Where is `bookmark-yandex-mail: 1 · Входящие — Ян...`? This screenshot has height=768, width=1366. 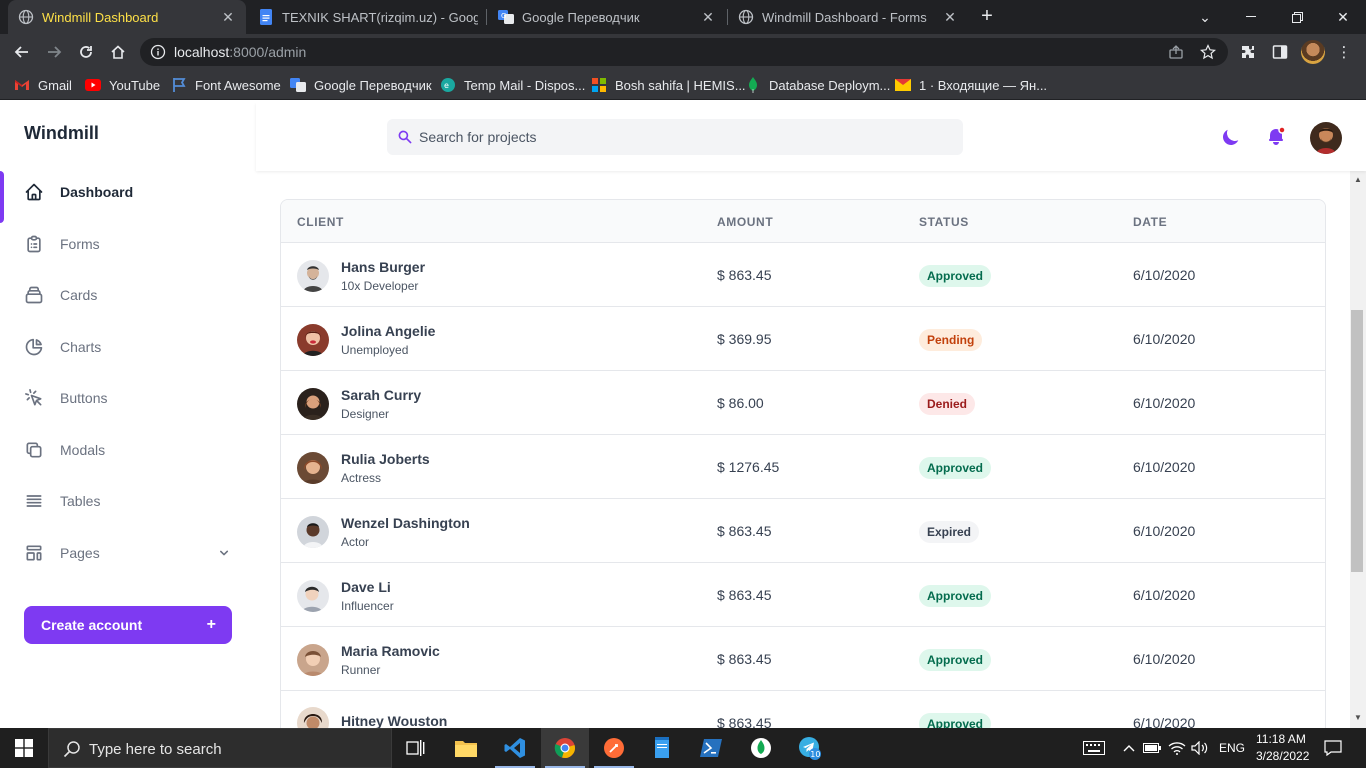
bookmark-yandex-mail: 1 · Входящие — Ян... is located at coordinates (971, 85).